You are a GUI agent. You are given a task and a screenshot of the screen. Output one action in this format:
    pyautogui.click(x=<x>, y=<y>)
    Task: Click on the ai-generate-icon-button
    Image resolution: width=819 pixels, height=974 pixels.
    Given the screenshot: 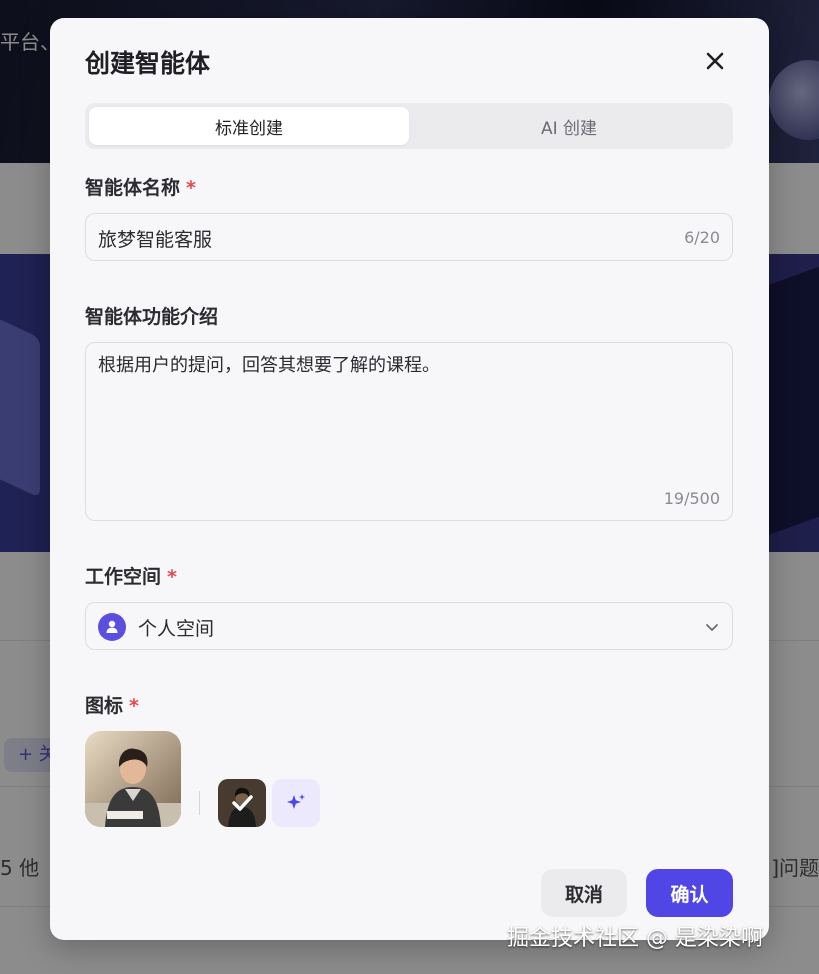 What is the action you would take?
    pyautogui.click(x=296, y=803)
    